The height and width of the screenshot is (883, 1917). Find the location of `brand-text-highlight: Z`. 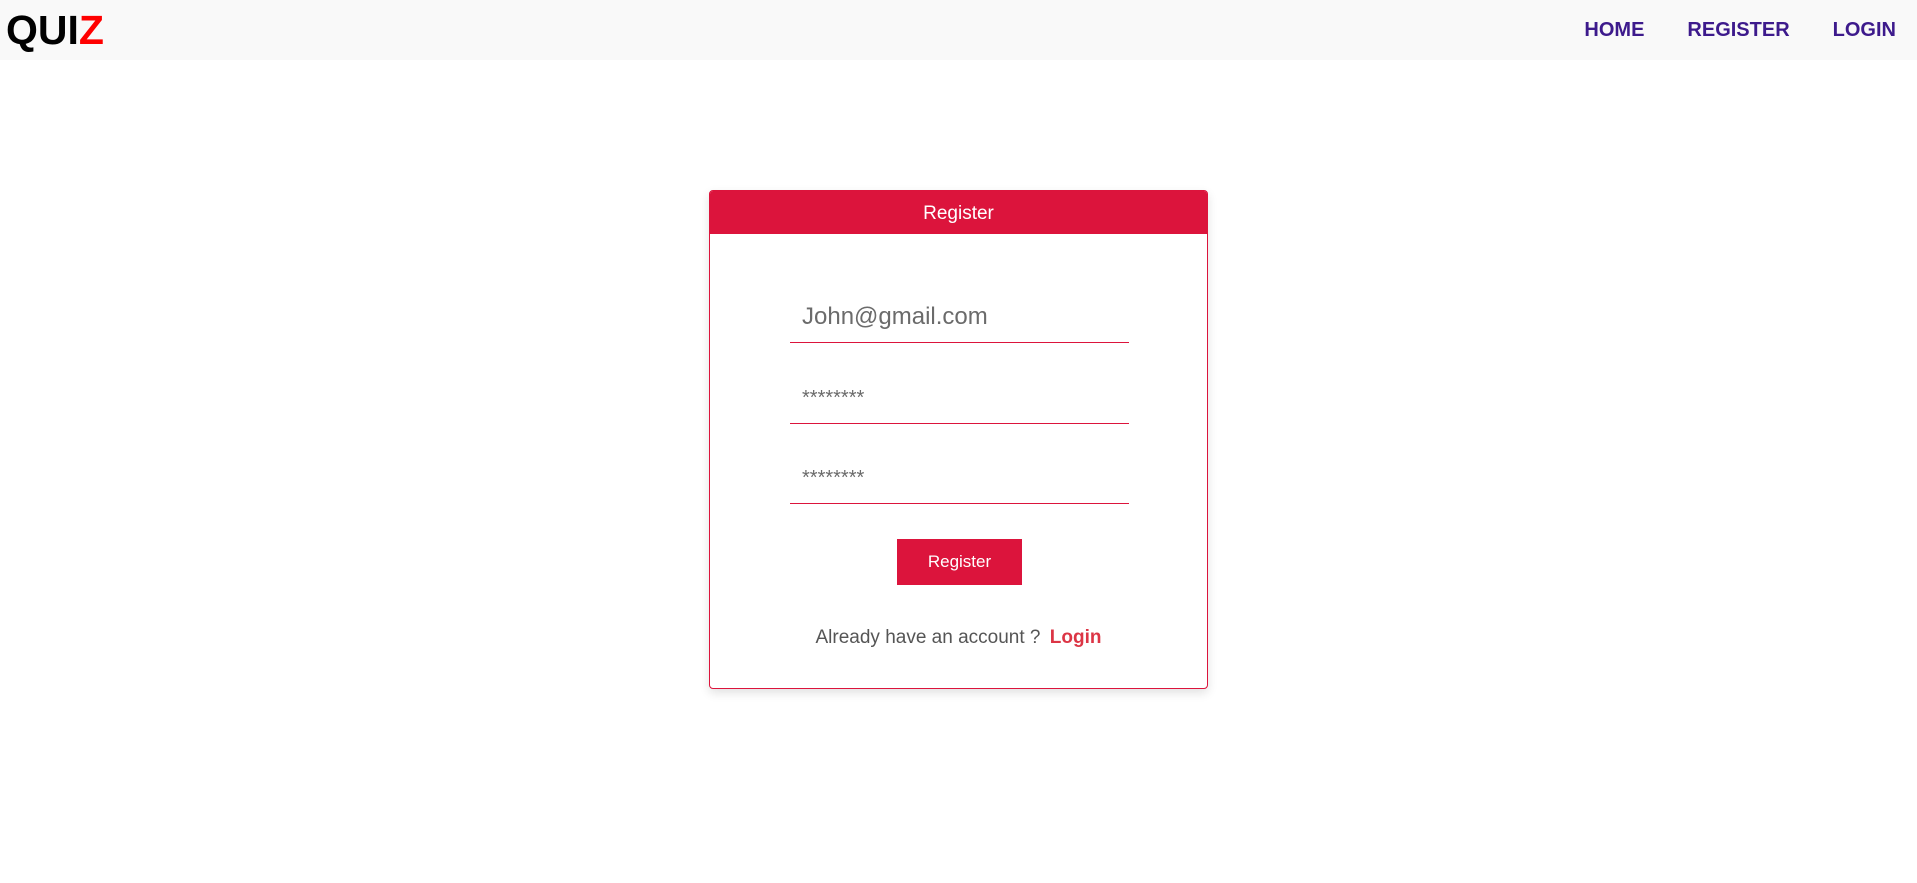

brand-text-highlight: Z is located at coordinates (91, 30).